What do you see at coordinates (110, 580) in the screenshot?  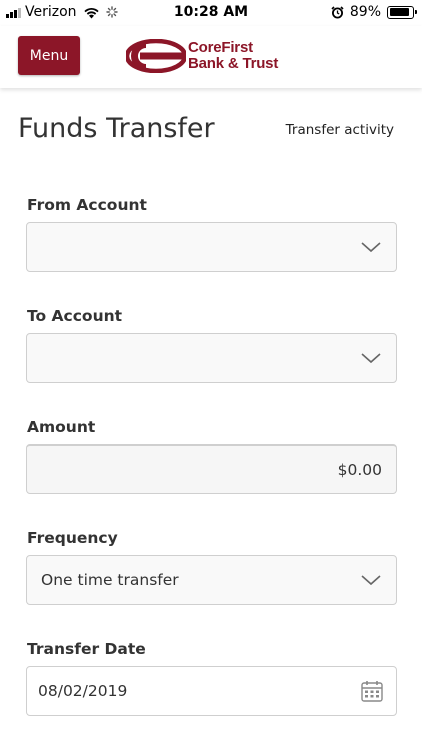 I see `frequency-value: One time transfer` at bounding box center [110, 580].